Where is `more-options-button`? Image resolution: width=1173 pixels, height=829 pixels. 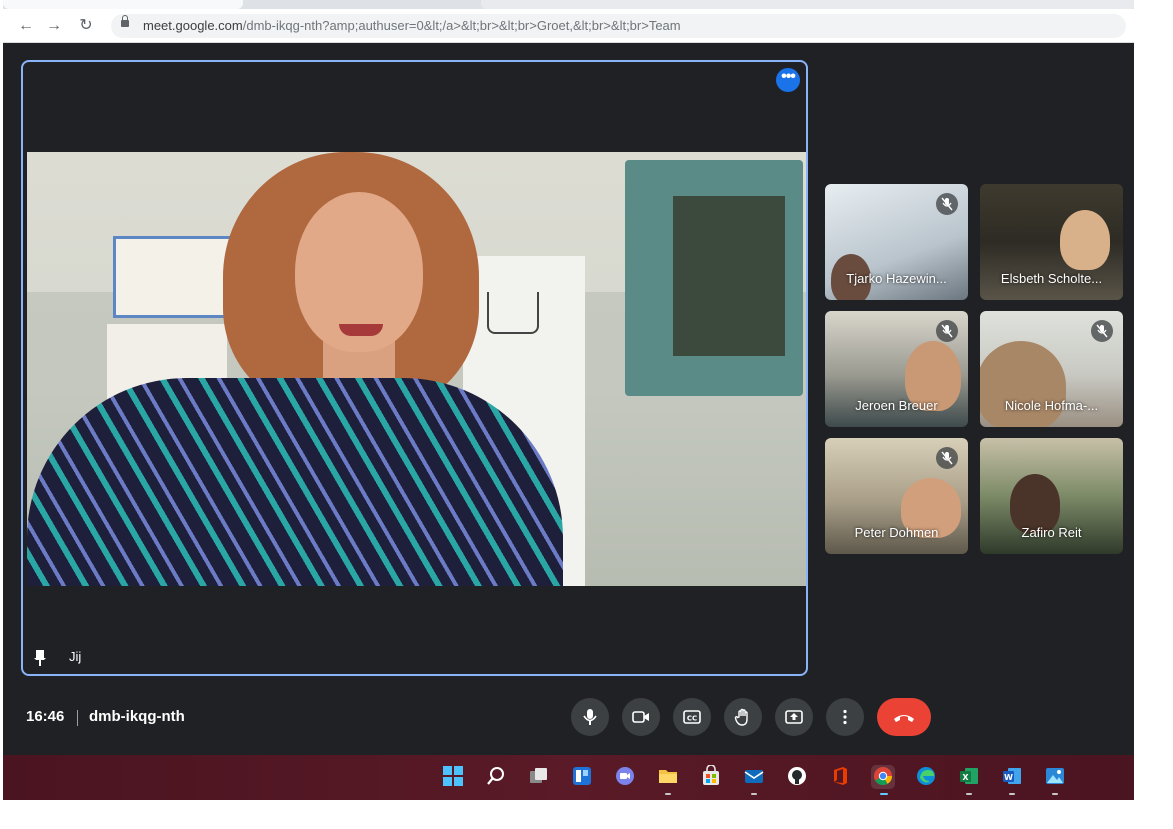 more-options-button is located at coordinates (845, 717).